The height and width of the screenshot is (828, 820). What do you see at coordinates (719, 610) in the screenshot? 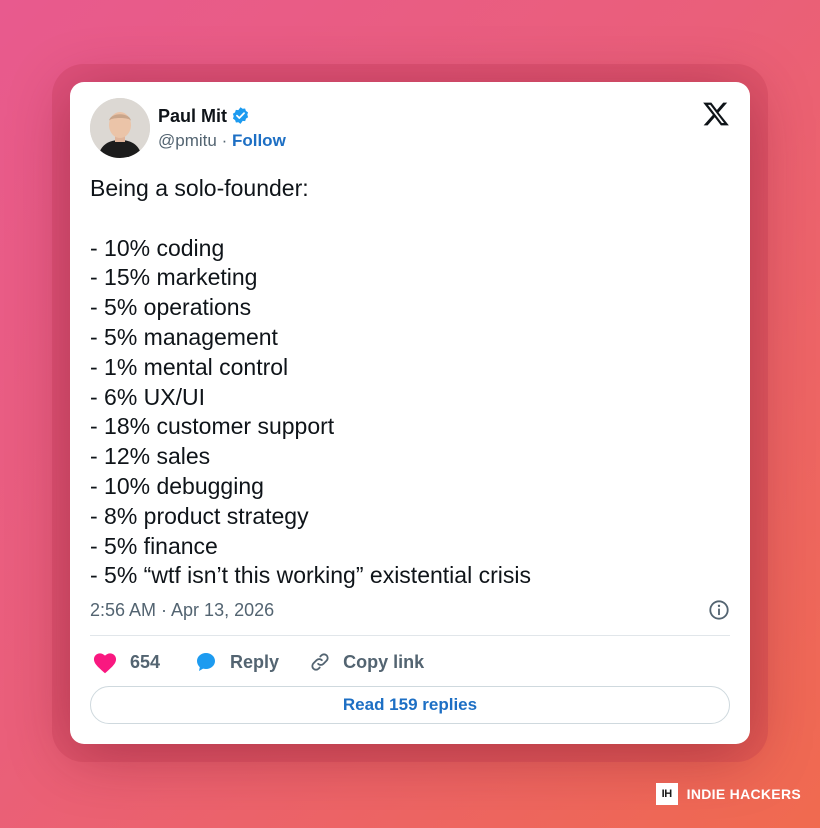
I see `info-icon` at bounding box center [719, 610].